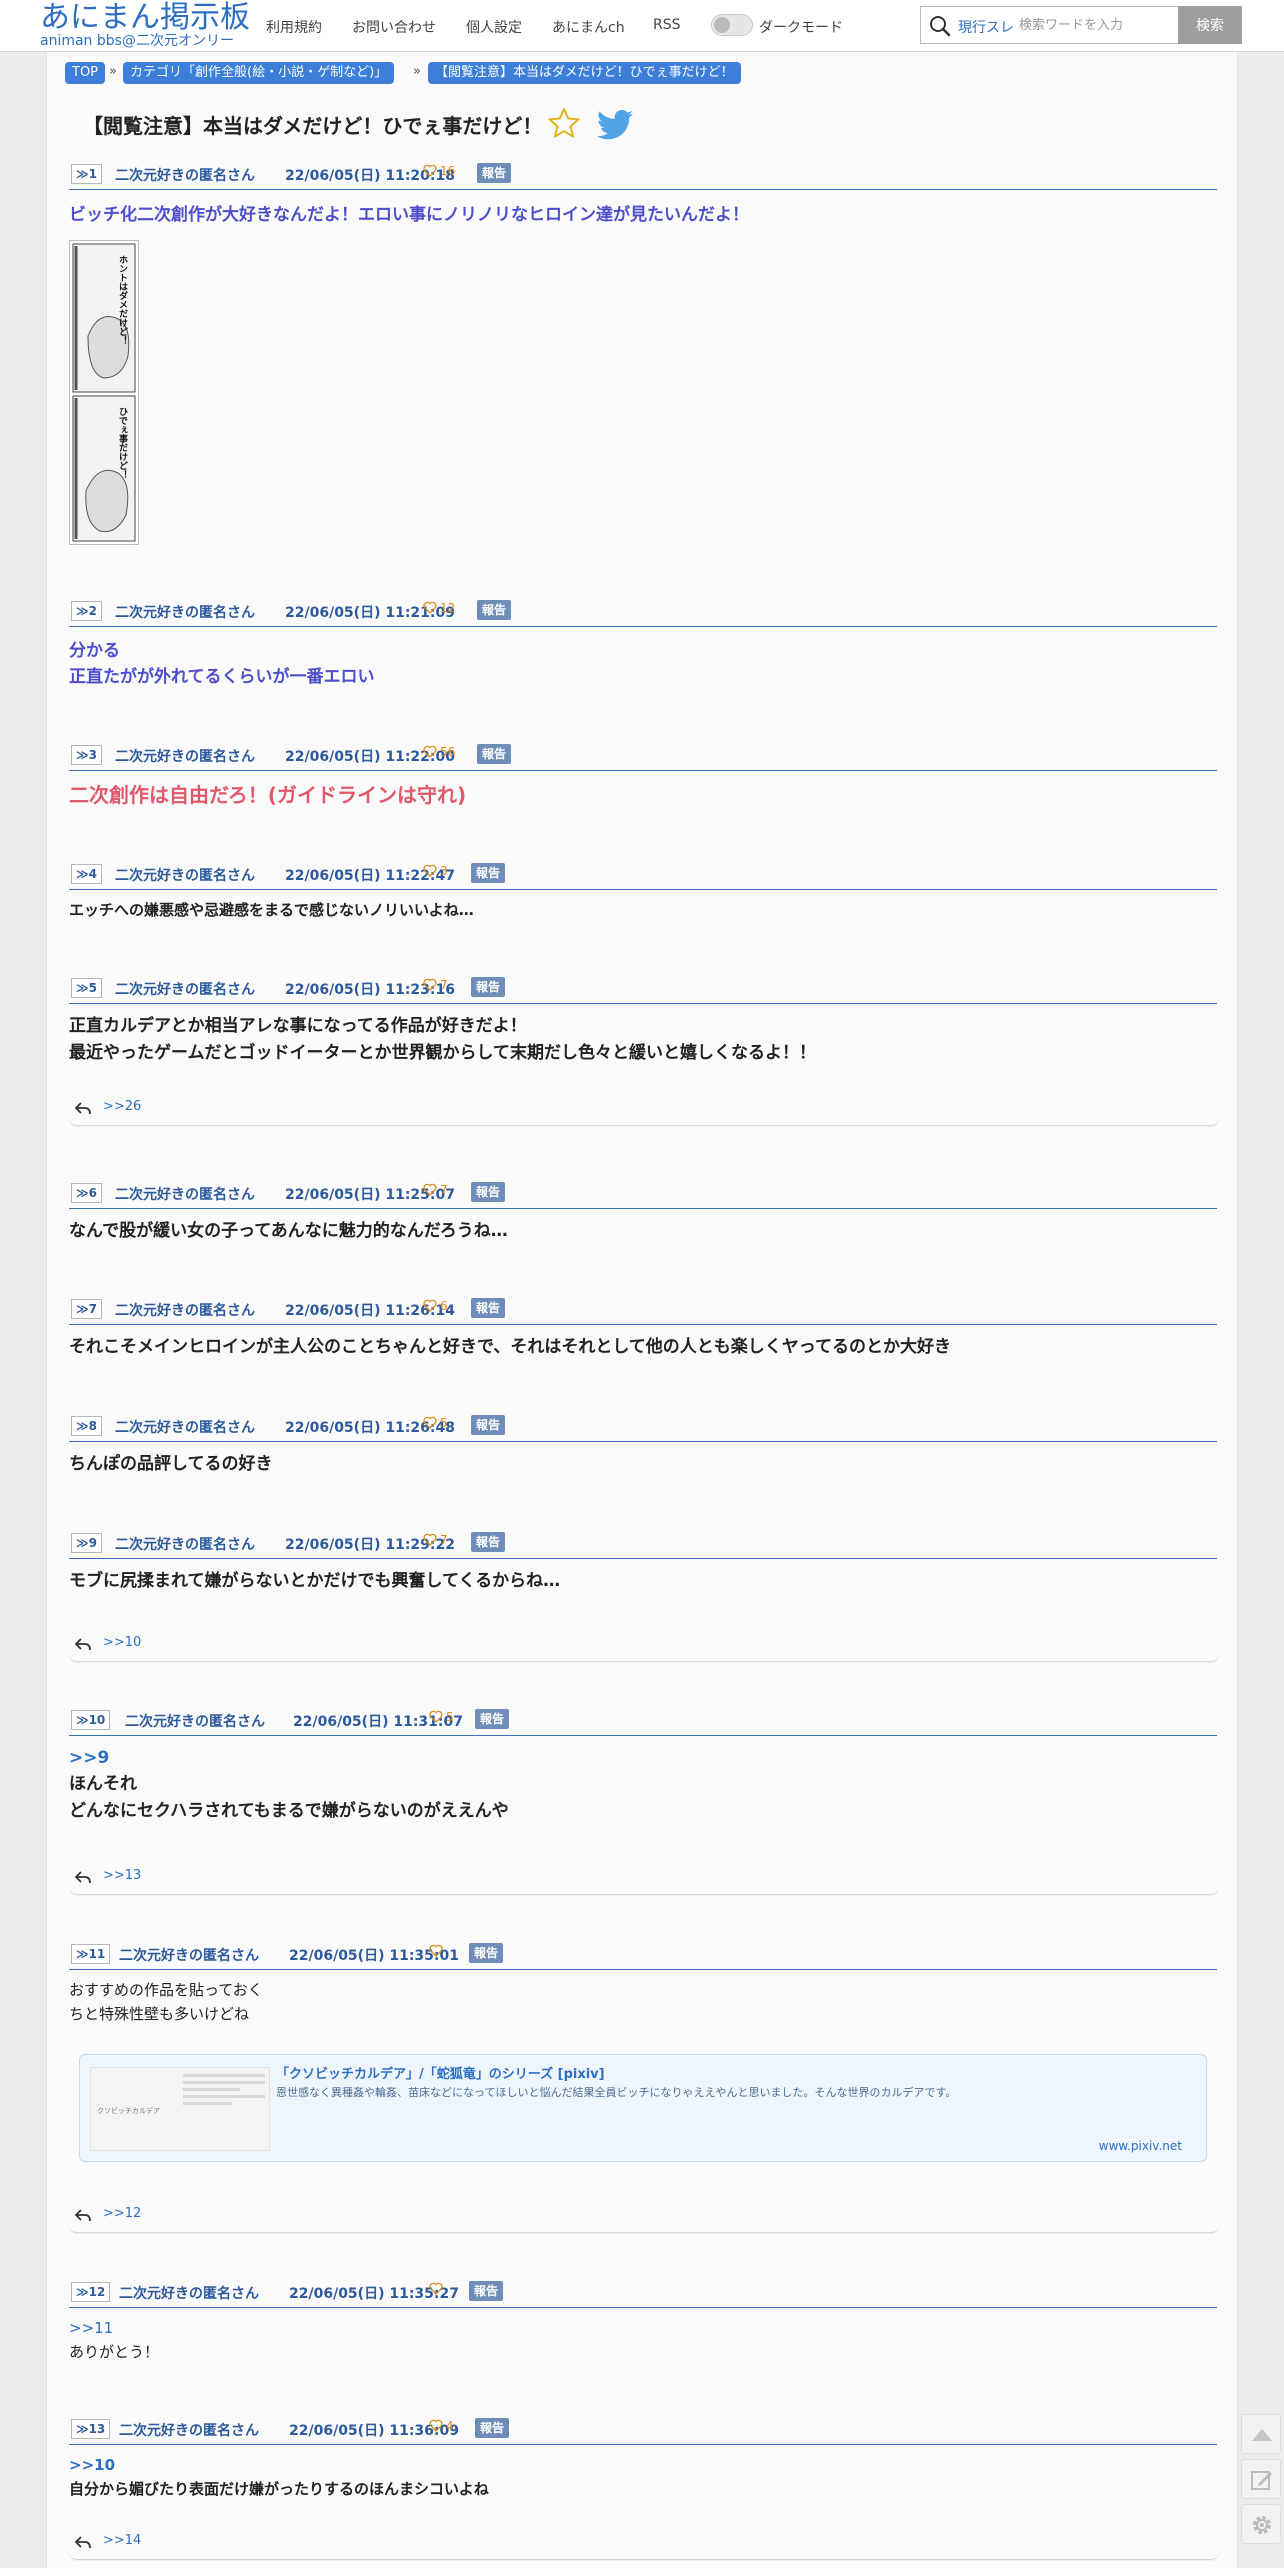  Describe the element at coordinates (122, 1106) in the screenshot. I see `reply-link: >>26` at that location.